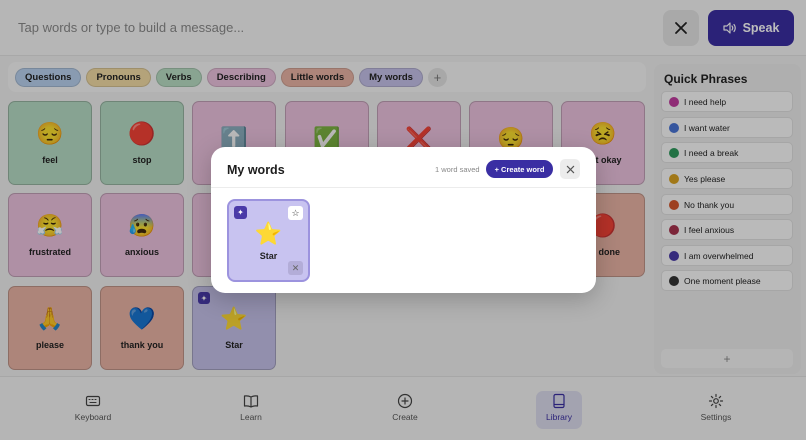 This screenshot has height=440, width=806. Describe the element at coordinates (240, 212) in the screenshot. I see `custom-word-badge-icon: ✦` at that location.